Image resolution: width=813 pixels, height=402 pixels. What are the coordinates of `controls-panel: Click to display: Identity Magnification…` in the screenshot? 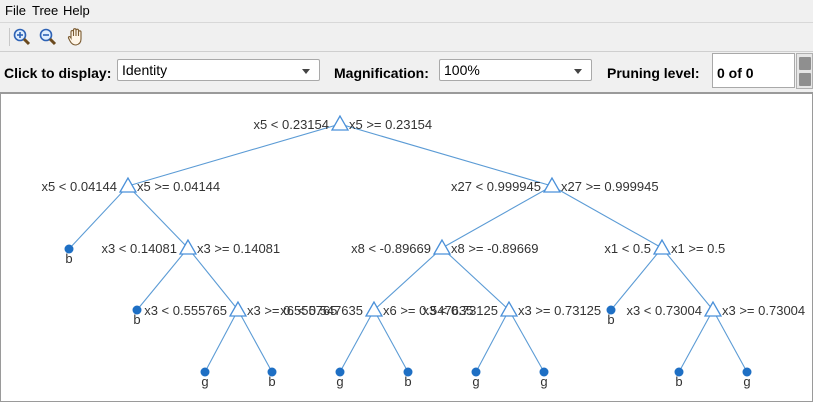 It's located at (406, 72).